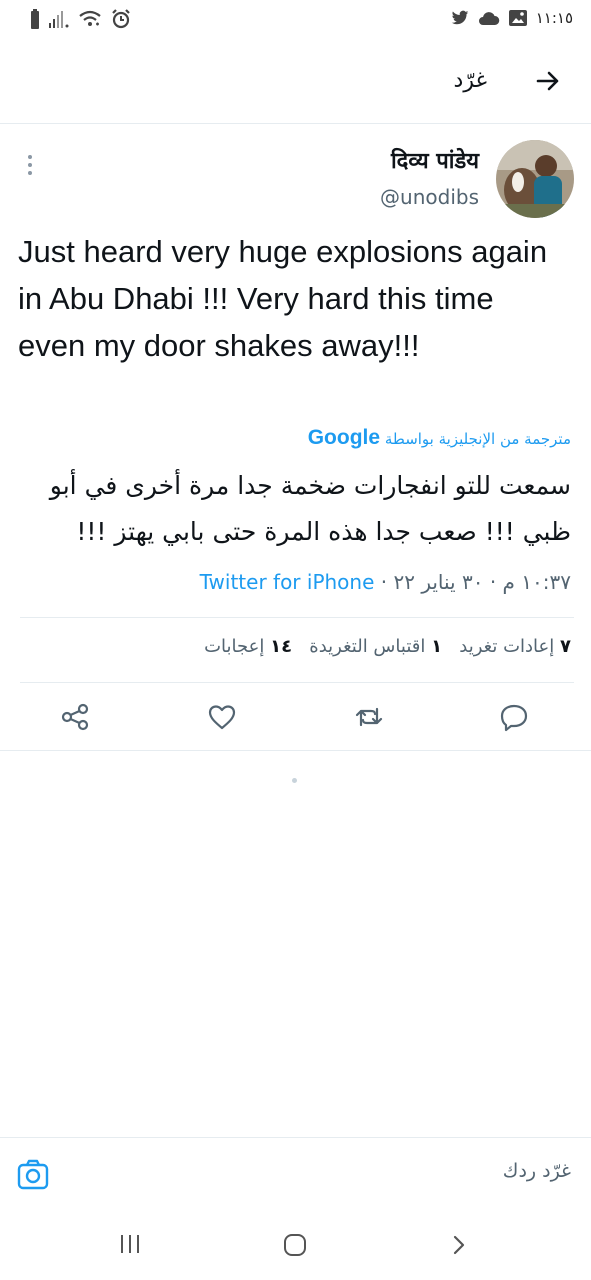 The image size is (591, 1280). I want to click on signal-icon, so click(59, 19).